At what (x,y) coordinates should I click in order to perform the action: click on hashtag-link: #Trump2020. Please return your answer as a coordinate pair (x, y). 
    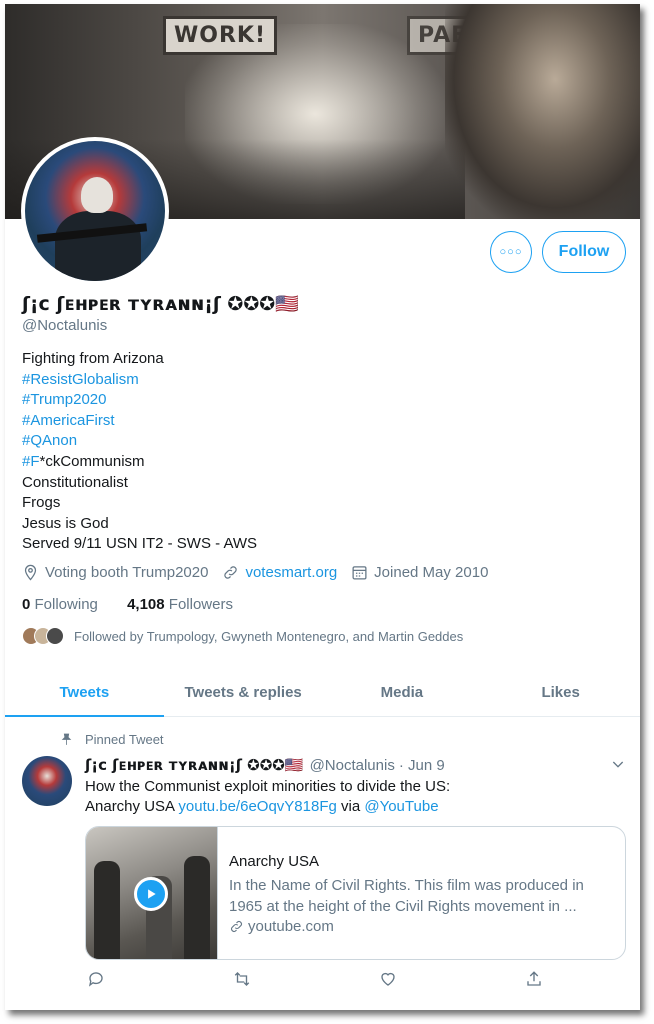
    Looking at the image, I should click on (139, 400).